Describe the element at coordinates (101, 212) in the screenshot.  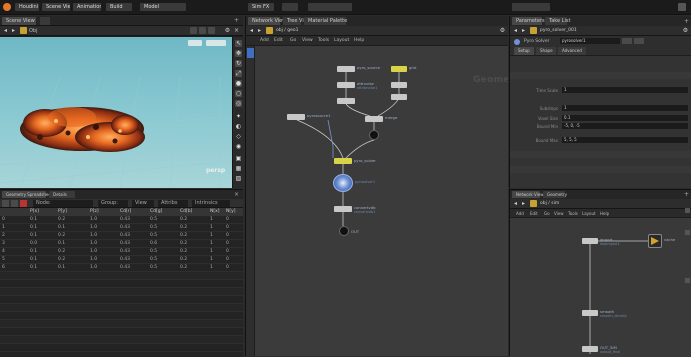
I see `col-header-3: P[z]` at that location.